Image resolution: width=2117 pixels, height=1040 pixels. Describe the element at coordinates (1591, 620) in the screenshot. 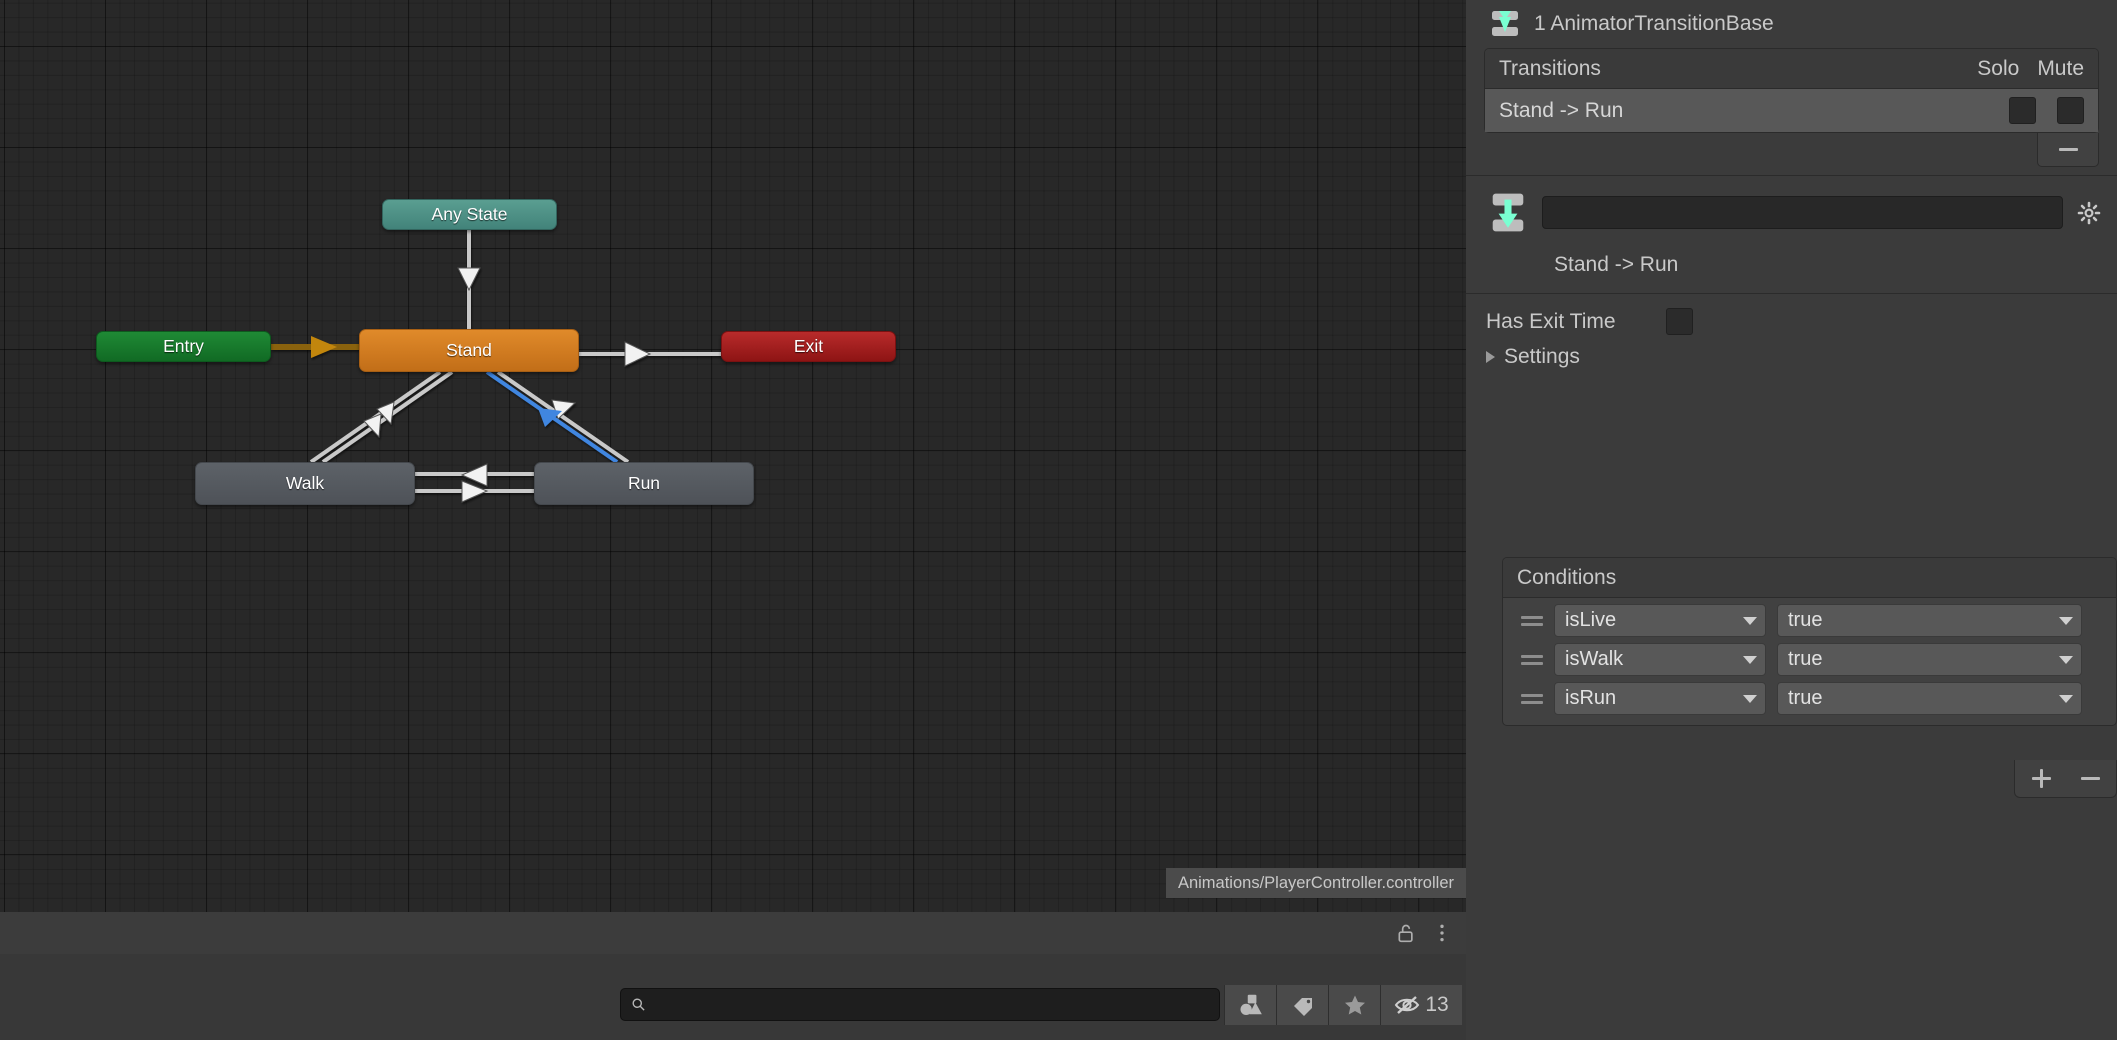

I see `condition-parameter-label: isLive` at that location.